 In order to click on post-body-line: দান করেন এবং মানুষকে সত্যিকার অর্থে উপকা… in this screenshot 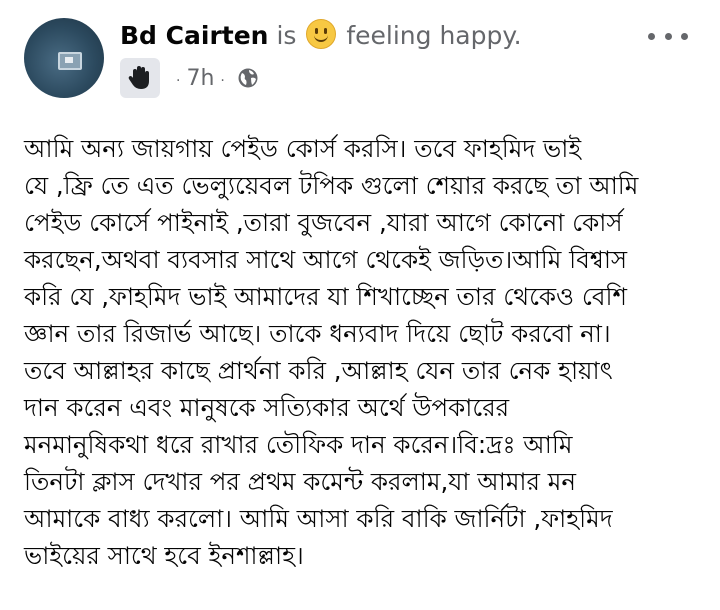, I will do `click(267, 407)`.